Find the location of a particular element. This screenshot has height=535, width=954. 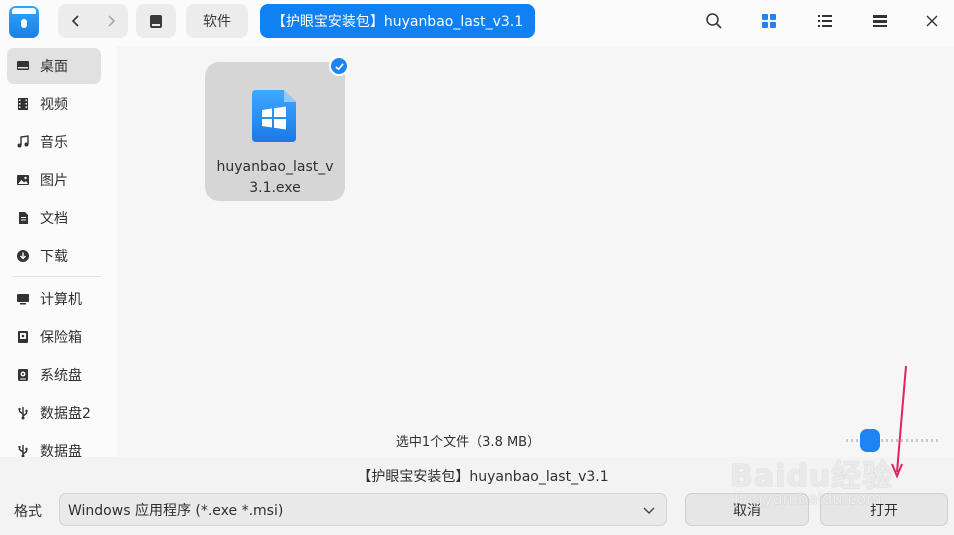

format-select-value: Windows 应用程序 (*.exe *.msi) is located at coordinates (176, 510).